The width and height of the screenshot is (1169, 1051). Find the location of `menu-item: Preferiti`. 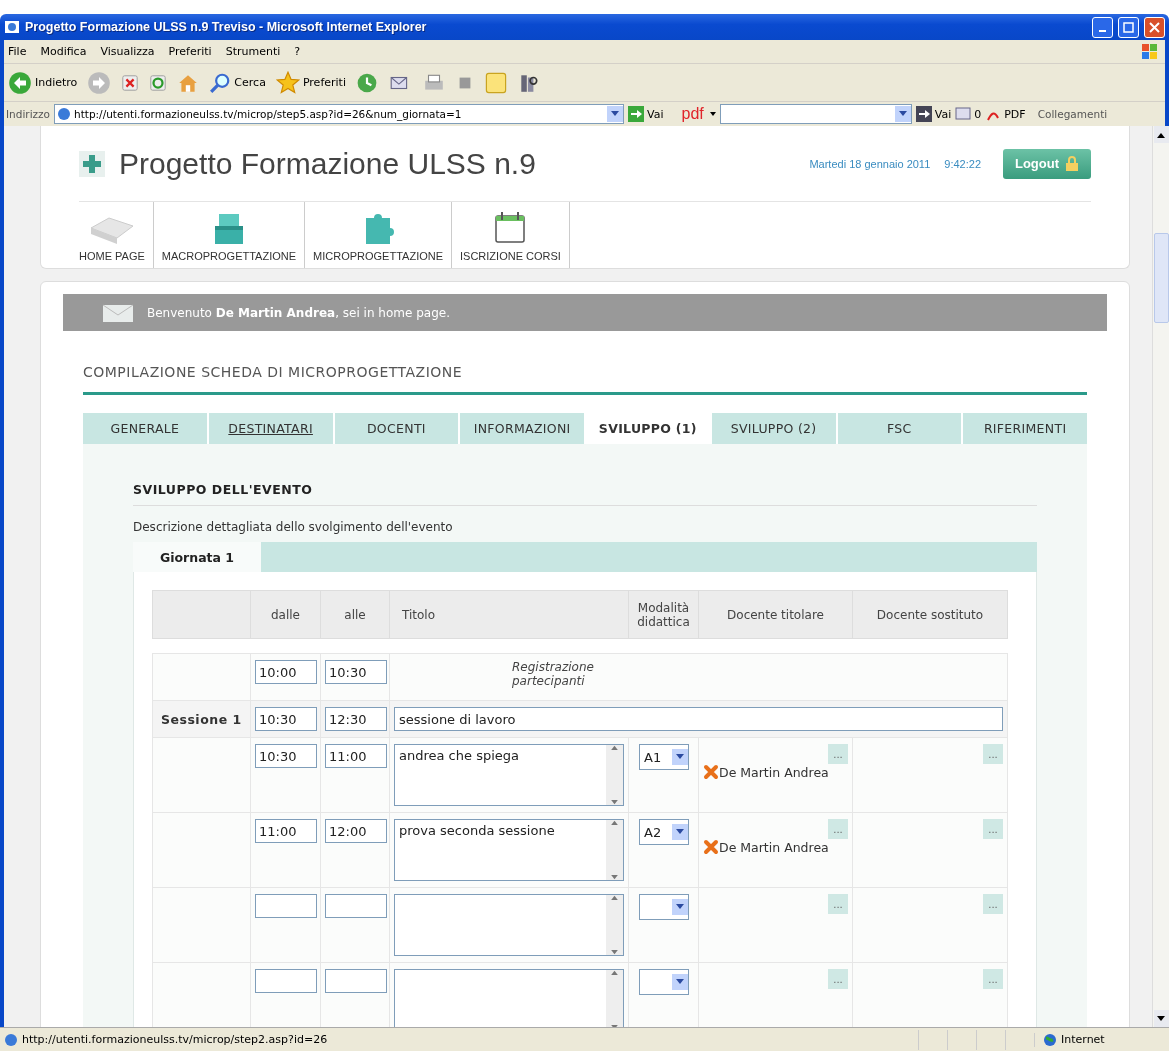

menu-item: Preferiti is located at coordinates (190, 51).